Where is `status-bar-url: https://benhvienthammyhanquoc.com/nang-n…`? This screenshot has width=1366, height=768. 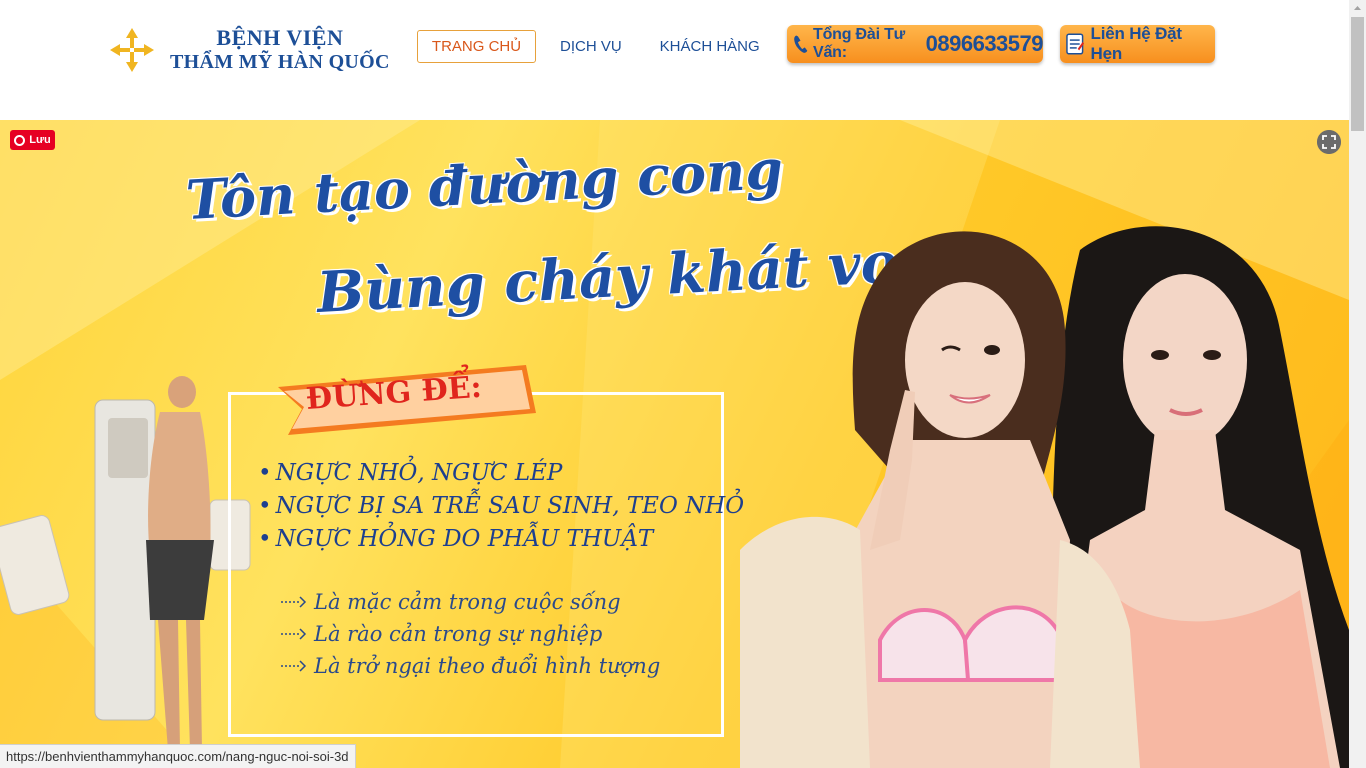 status-bar-url: https://benhvienthammyhanquoc.com/nang-n… is located at coordinates (178, 756).